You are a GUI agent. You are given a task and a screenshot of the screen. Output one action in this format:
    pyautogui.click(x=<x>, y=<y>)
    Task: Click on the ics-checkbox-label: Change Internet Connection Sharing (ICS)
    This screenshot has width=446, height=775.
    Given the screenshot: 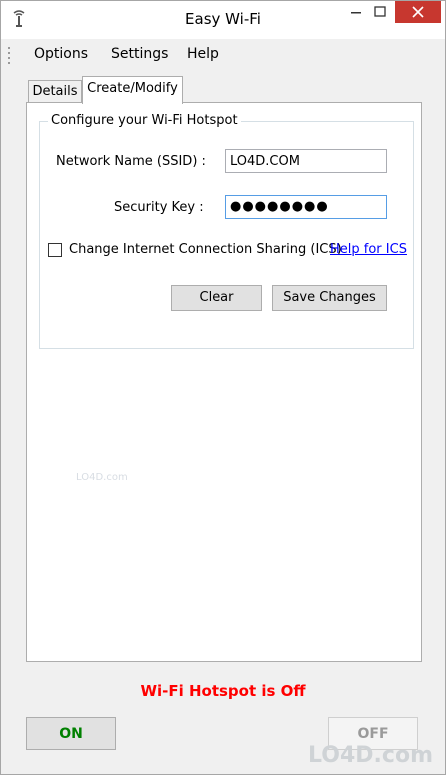 What is the action you would take?
    pyautogui.click(x=205, y=249)
    